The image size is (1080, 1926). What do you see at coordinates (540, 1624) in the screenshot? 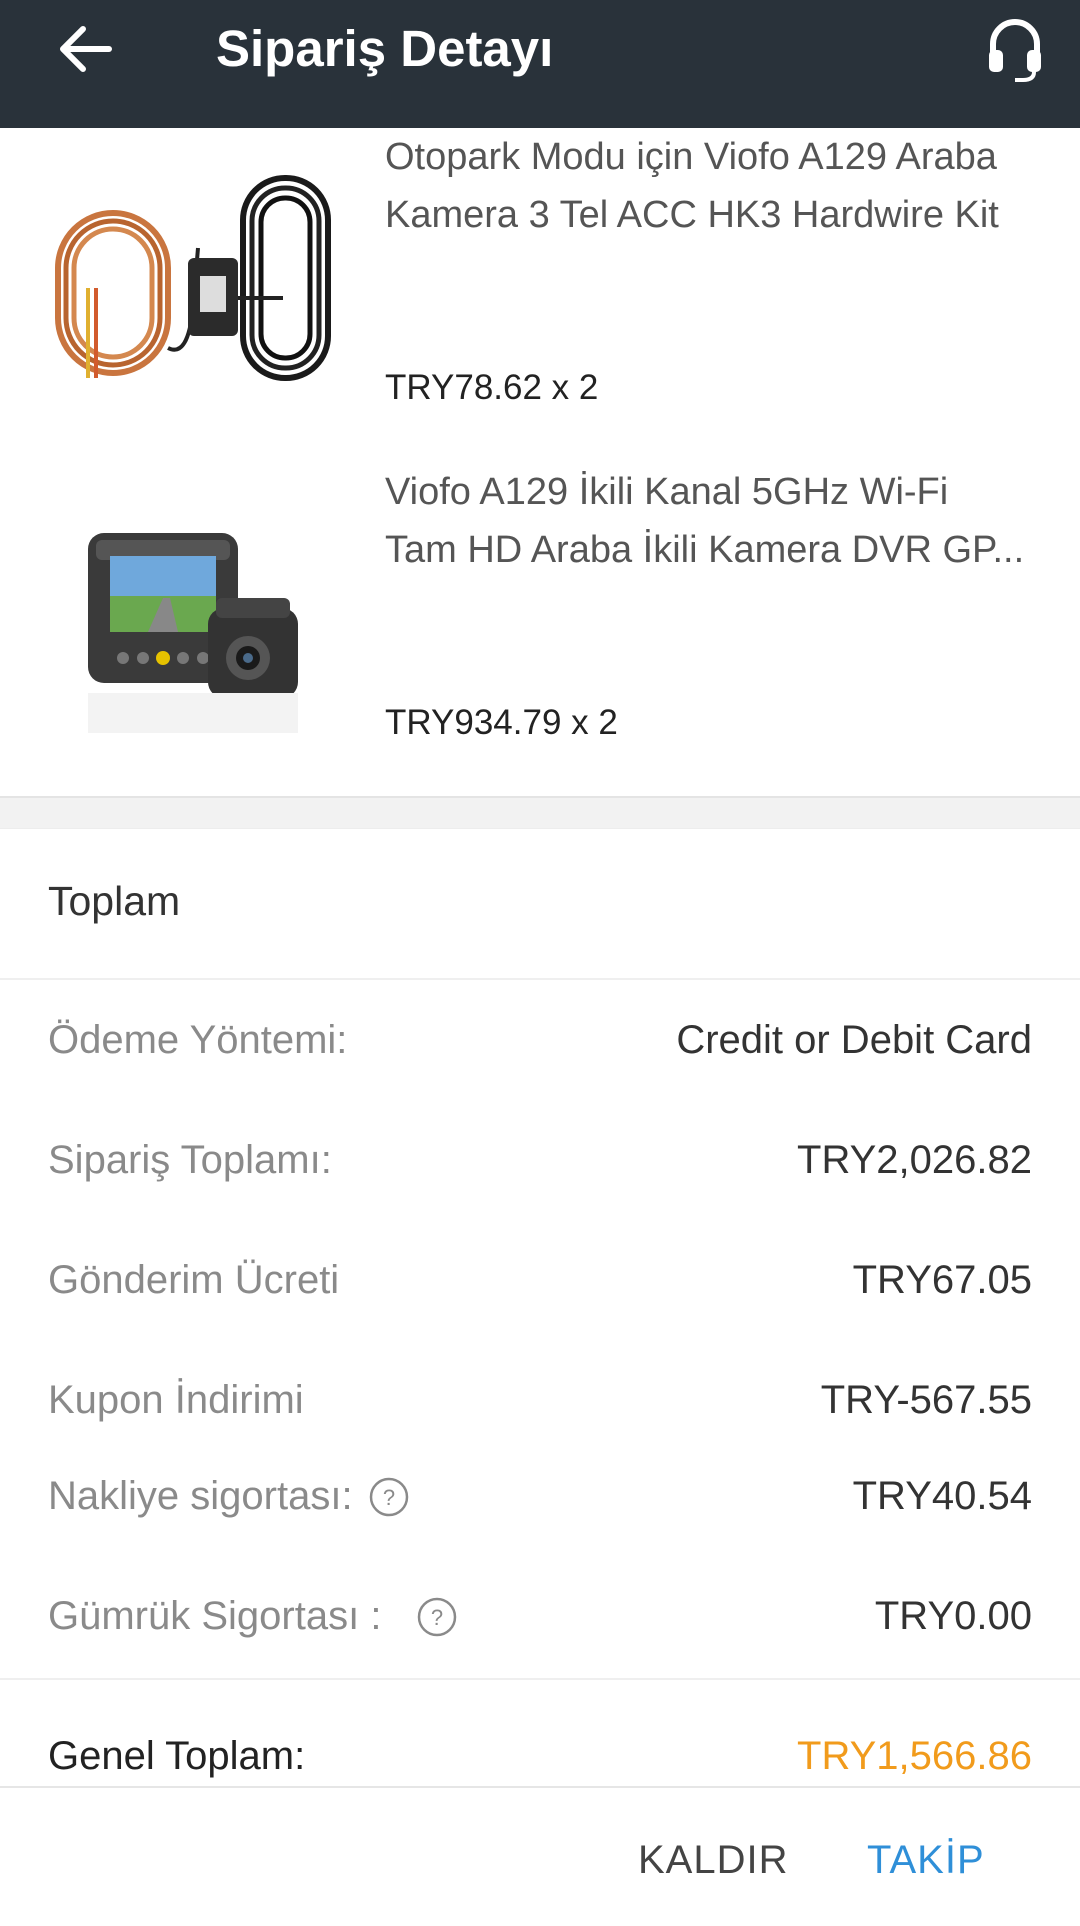
I see `customs-insurance-row: Gümrük Sigortası : ? TRY0.00` at bounding box center [540, 1624].